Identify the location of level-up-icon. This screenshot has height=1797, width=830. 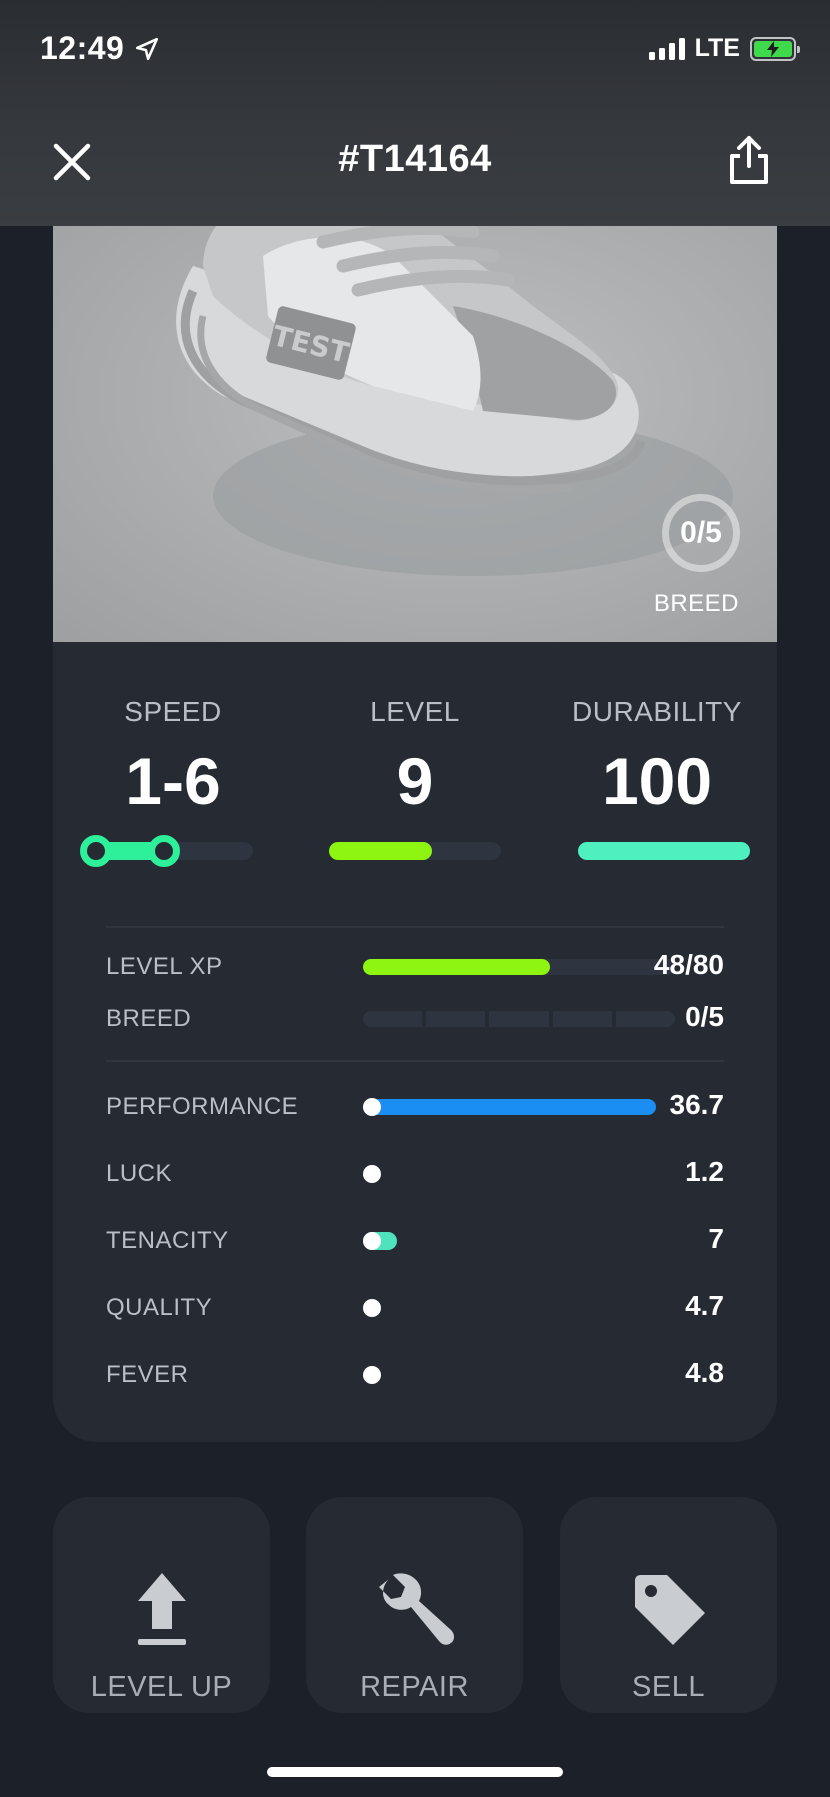
(162, 1611).